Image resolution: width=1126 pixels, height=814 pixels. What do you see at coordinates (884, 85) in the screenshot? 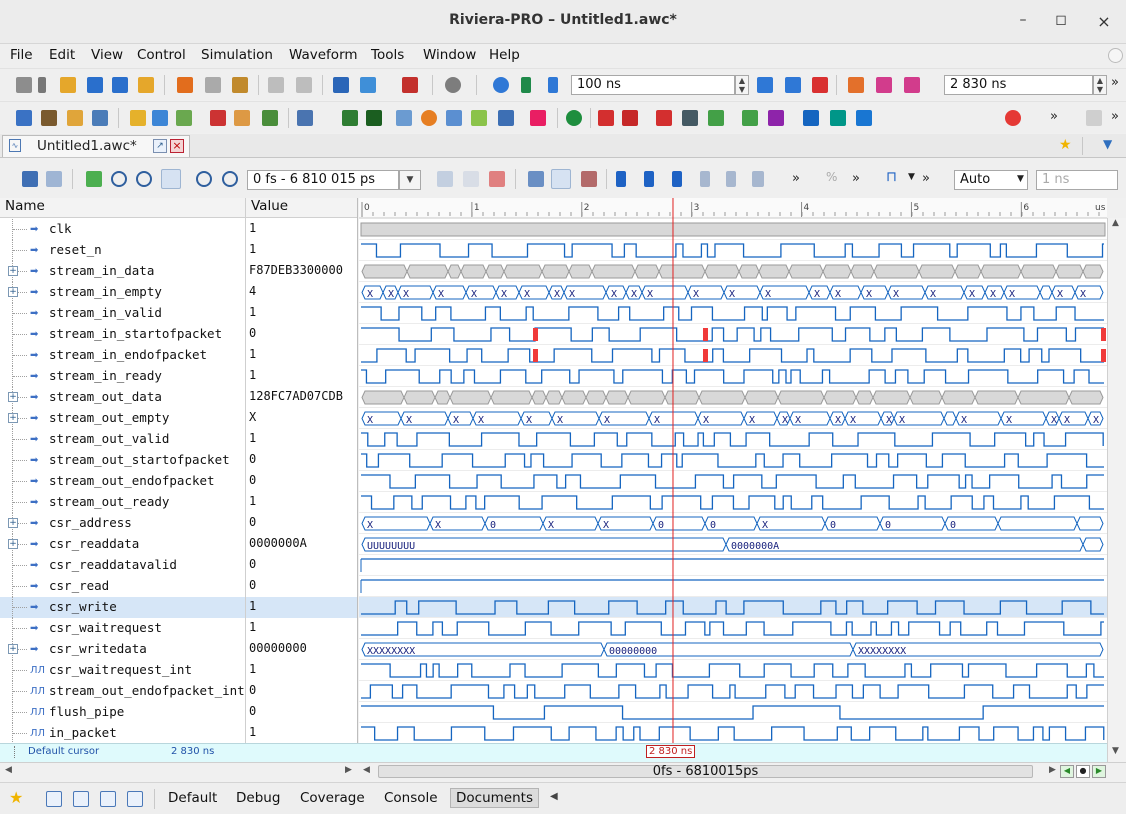
I see `step-over-icon` at bounding box center [884, 85].